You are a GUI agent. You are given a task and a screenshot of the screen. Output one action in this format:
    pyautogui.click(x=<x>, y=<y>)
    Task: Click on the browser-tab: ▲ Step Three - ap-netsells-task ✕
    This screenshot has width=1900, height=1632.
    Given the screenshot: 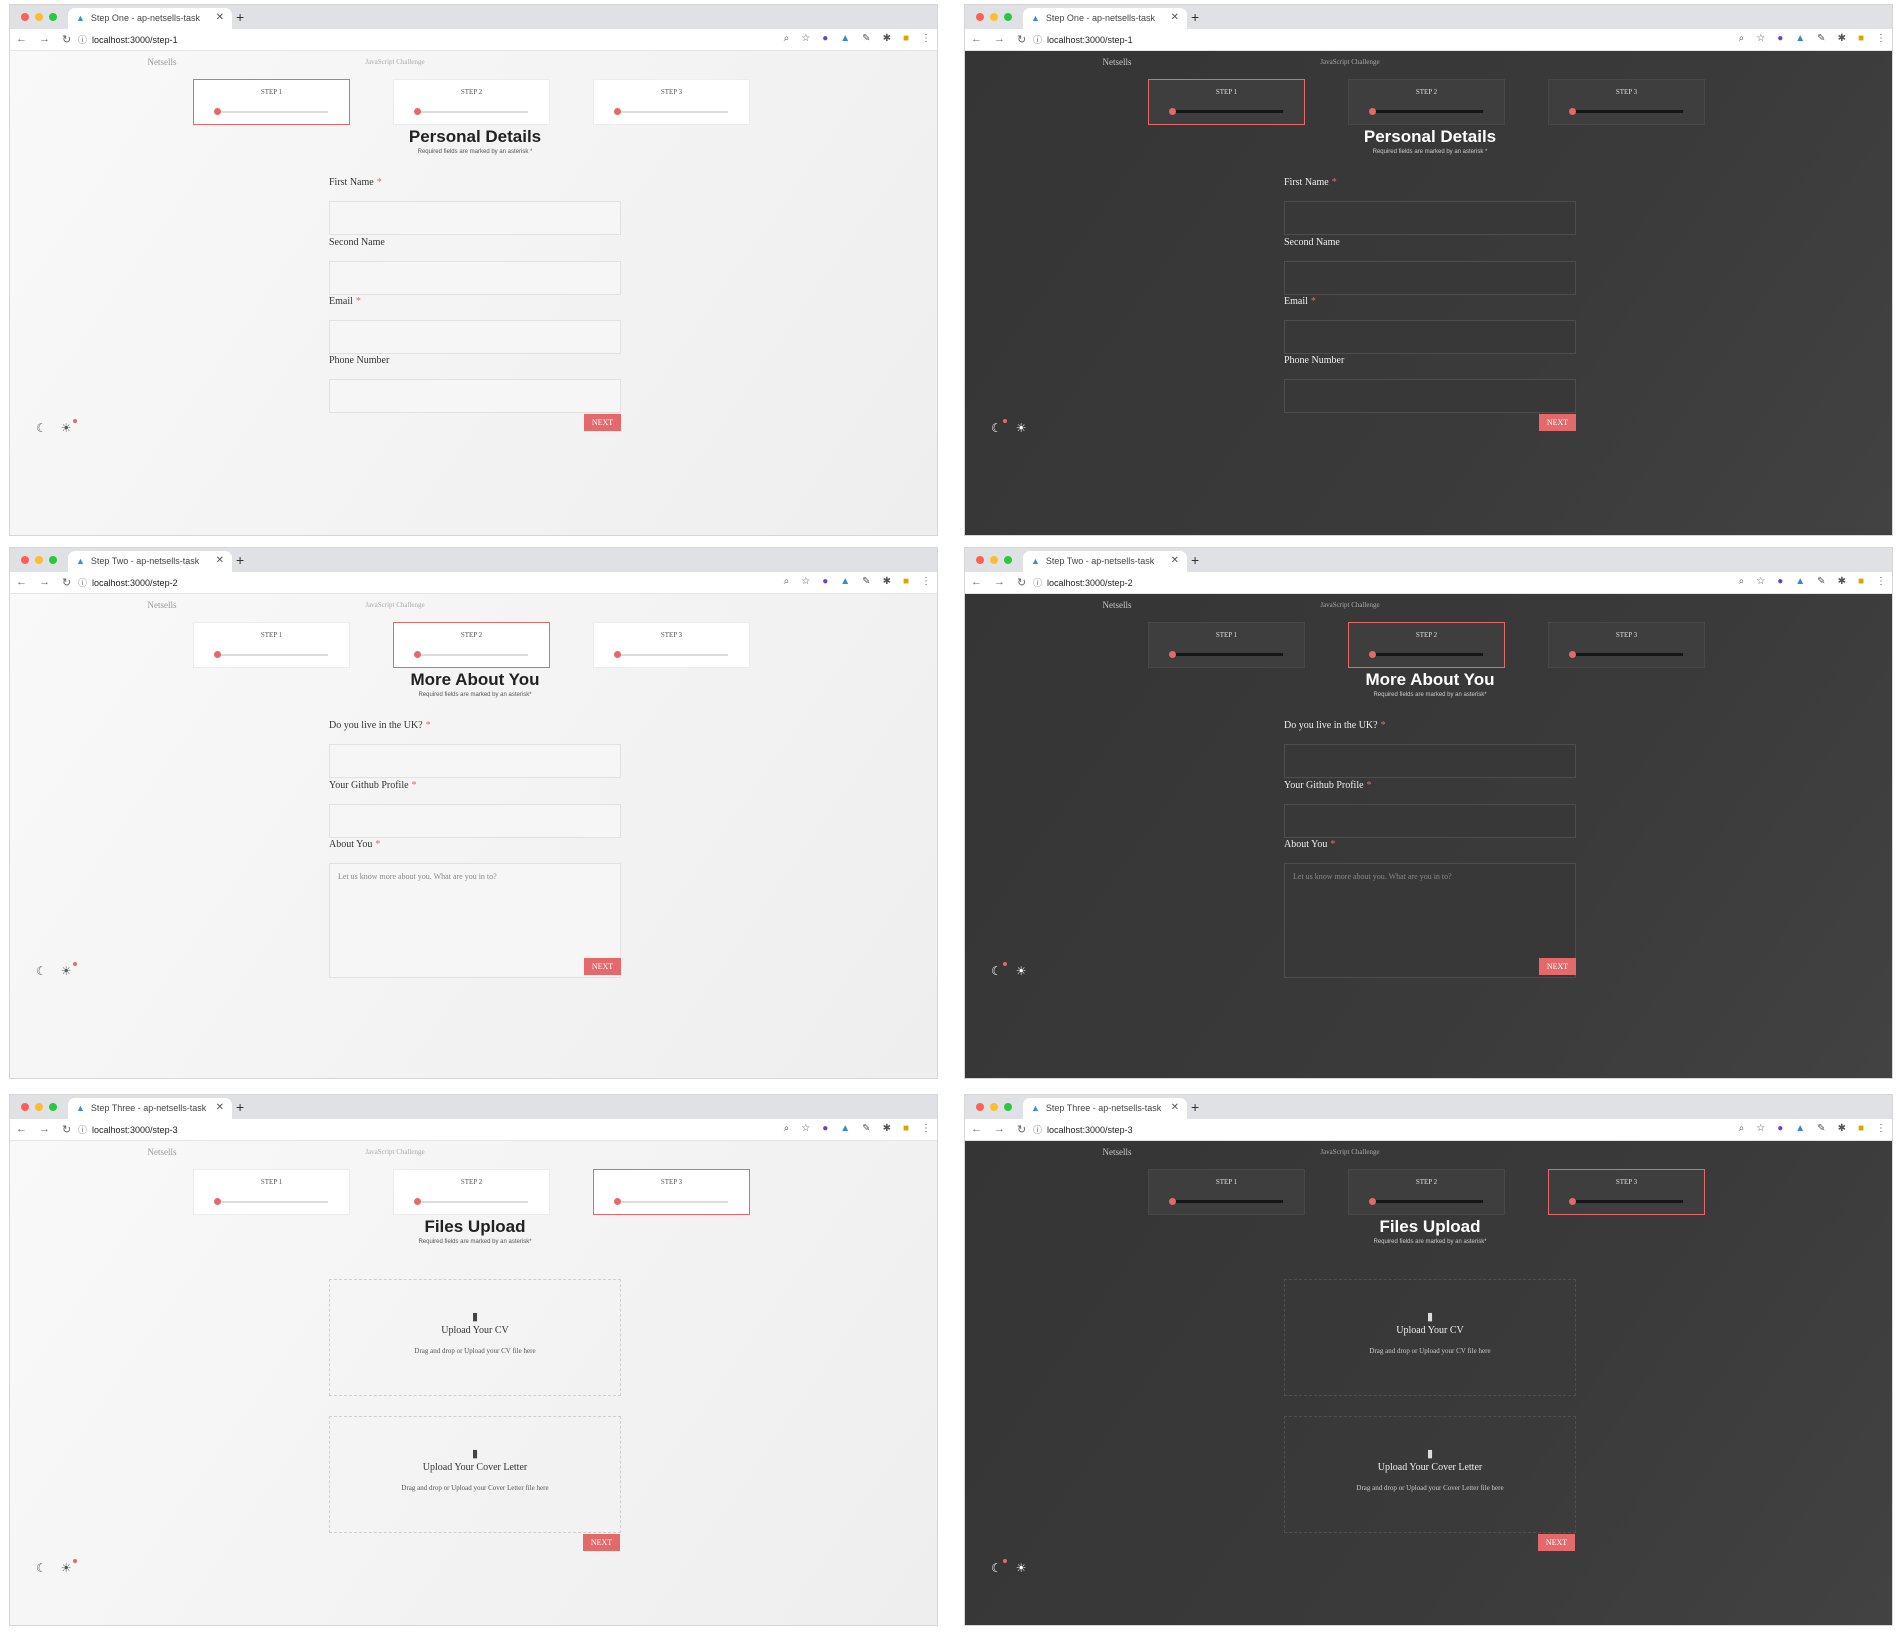 What is the action you would take?
    pyautogui.click(x=1105, y=1108)
    